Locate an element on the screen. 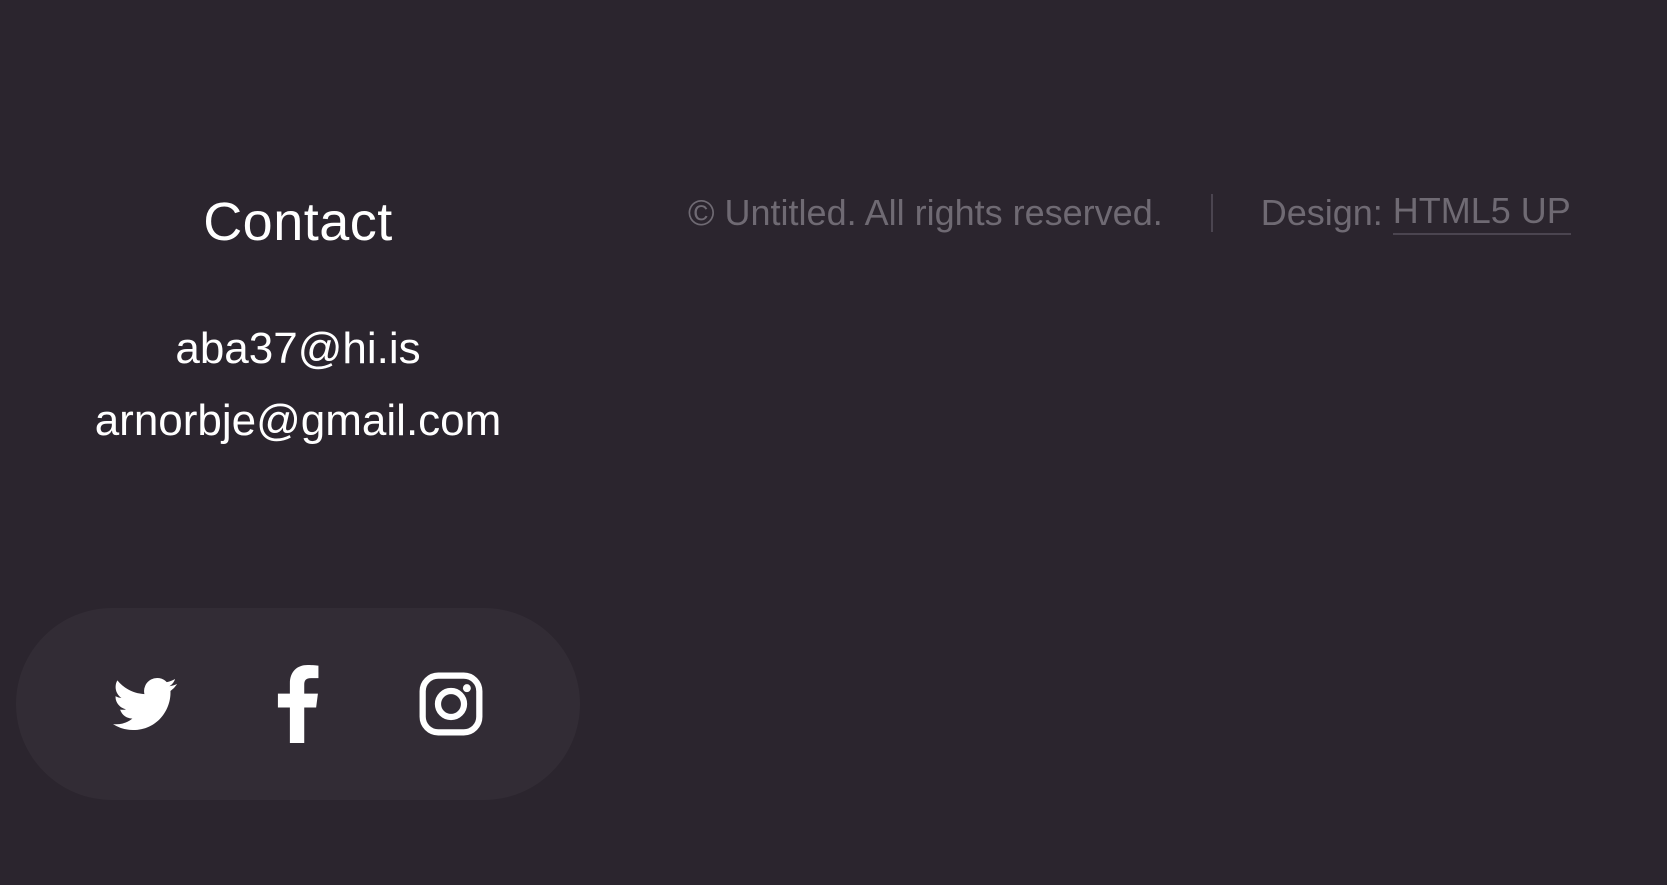  instagram-link is located at coordinates (451, 704).